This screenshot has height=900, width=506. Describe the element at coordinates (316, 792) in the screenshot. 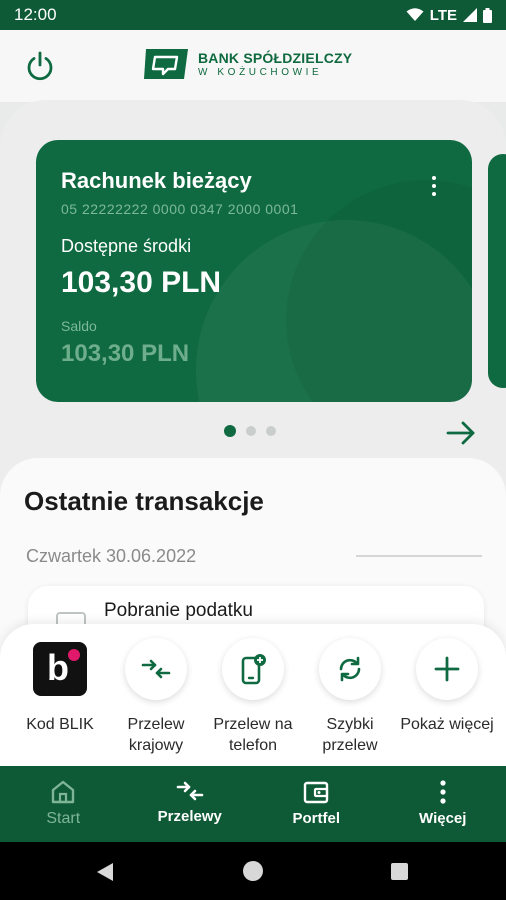

I see `wallet-icon` at that location.